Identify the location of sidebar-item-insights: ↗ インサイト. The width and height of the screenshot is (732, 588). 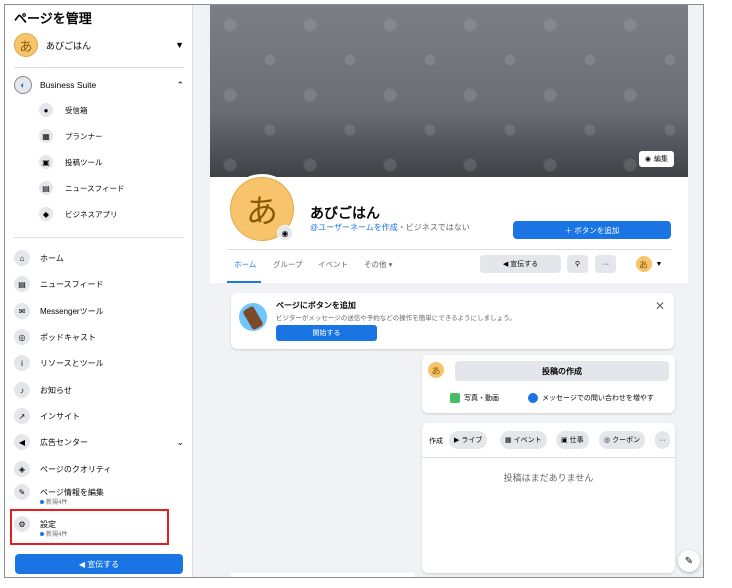
(99, 416).